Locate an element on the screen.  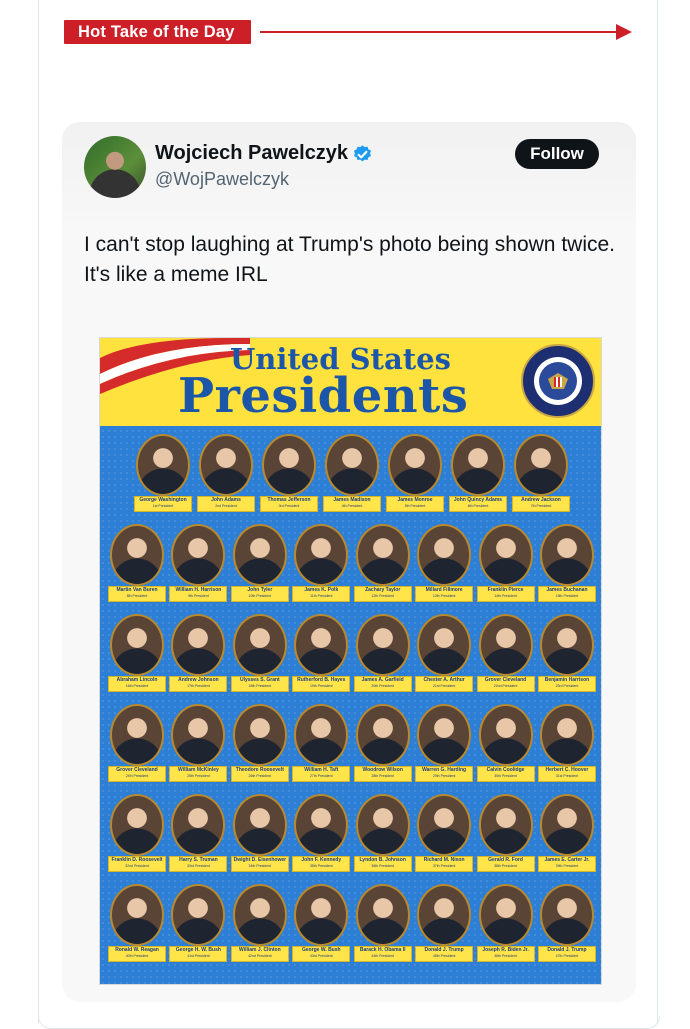
president-card: Ronald W. Reagan 40th President is located at coordinates (137, 927).